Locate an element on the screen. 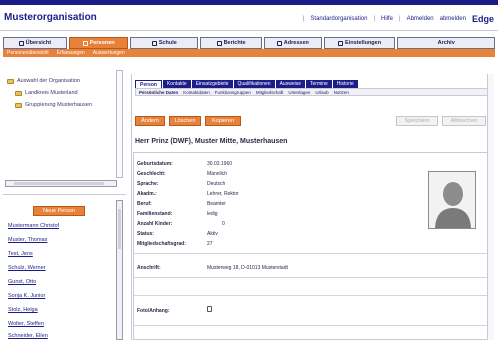 The width and height of the screenshot is (498, 340). tab-qualifications: Qualifikationen is located at coordinates (254, 84).